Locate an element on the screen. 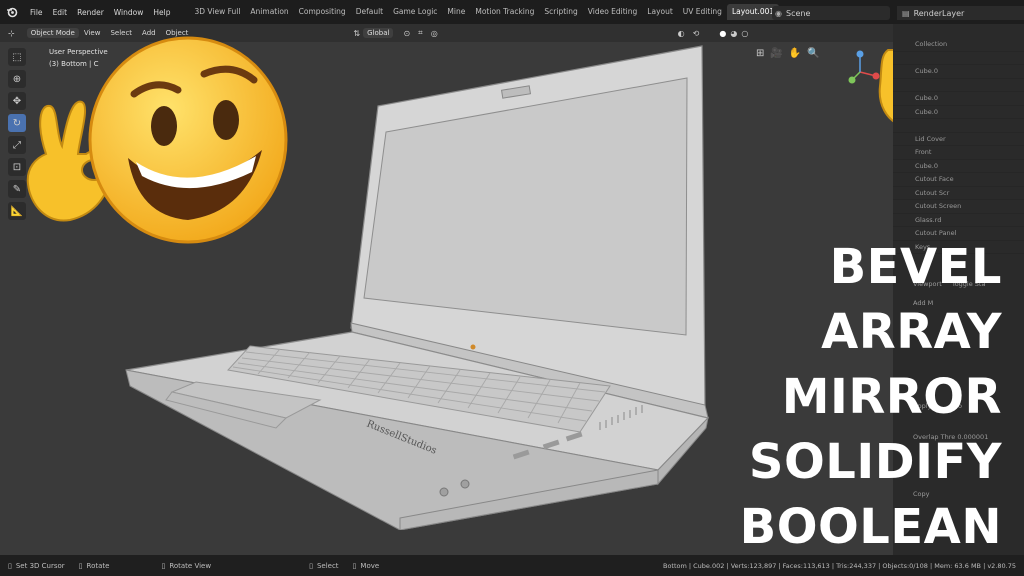 This screenshot has height=576, width=1024. menu-render: Render is located at coordinates (90, 12).